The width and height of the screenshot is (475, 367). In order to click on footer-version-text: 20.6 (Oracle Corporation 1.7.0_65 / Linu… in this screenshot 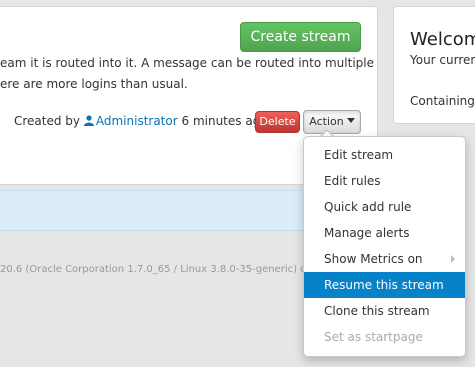, I will do `click(153, 269)`.